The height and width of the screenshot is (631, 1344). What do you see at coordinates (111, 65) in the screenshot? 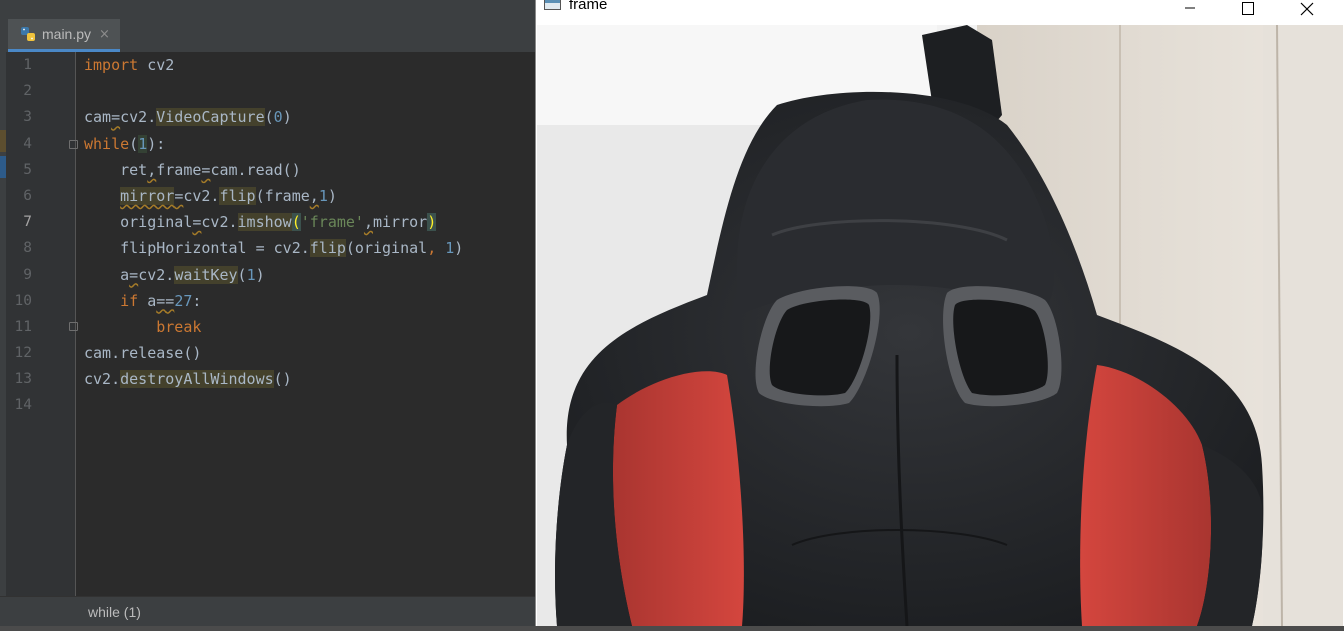
I see `code-token: import` at bounding box center [111, 65].